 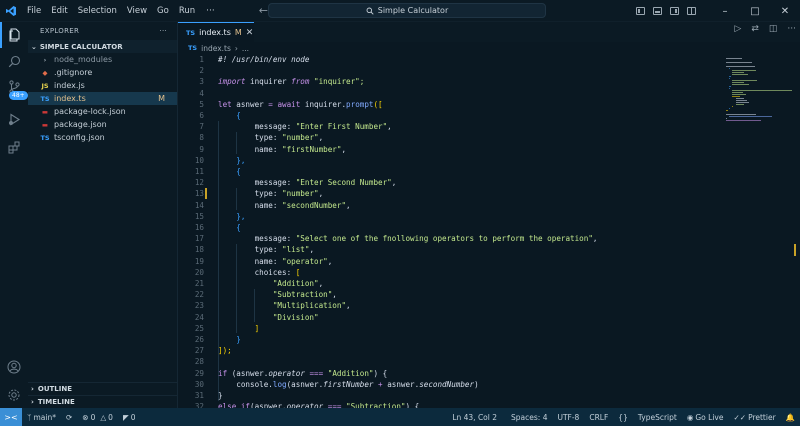 I want to click on chevron-right-icon: ›, so click(x=32, y=389).